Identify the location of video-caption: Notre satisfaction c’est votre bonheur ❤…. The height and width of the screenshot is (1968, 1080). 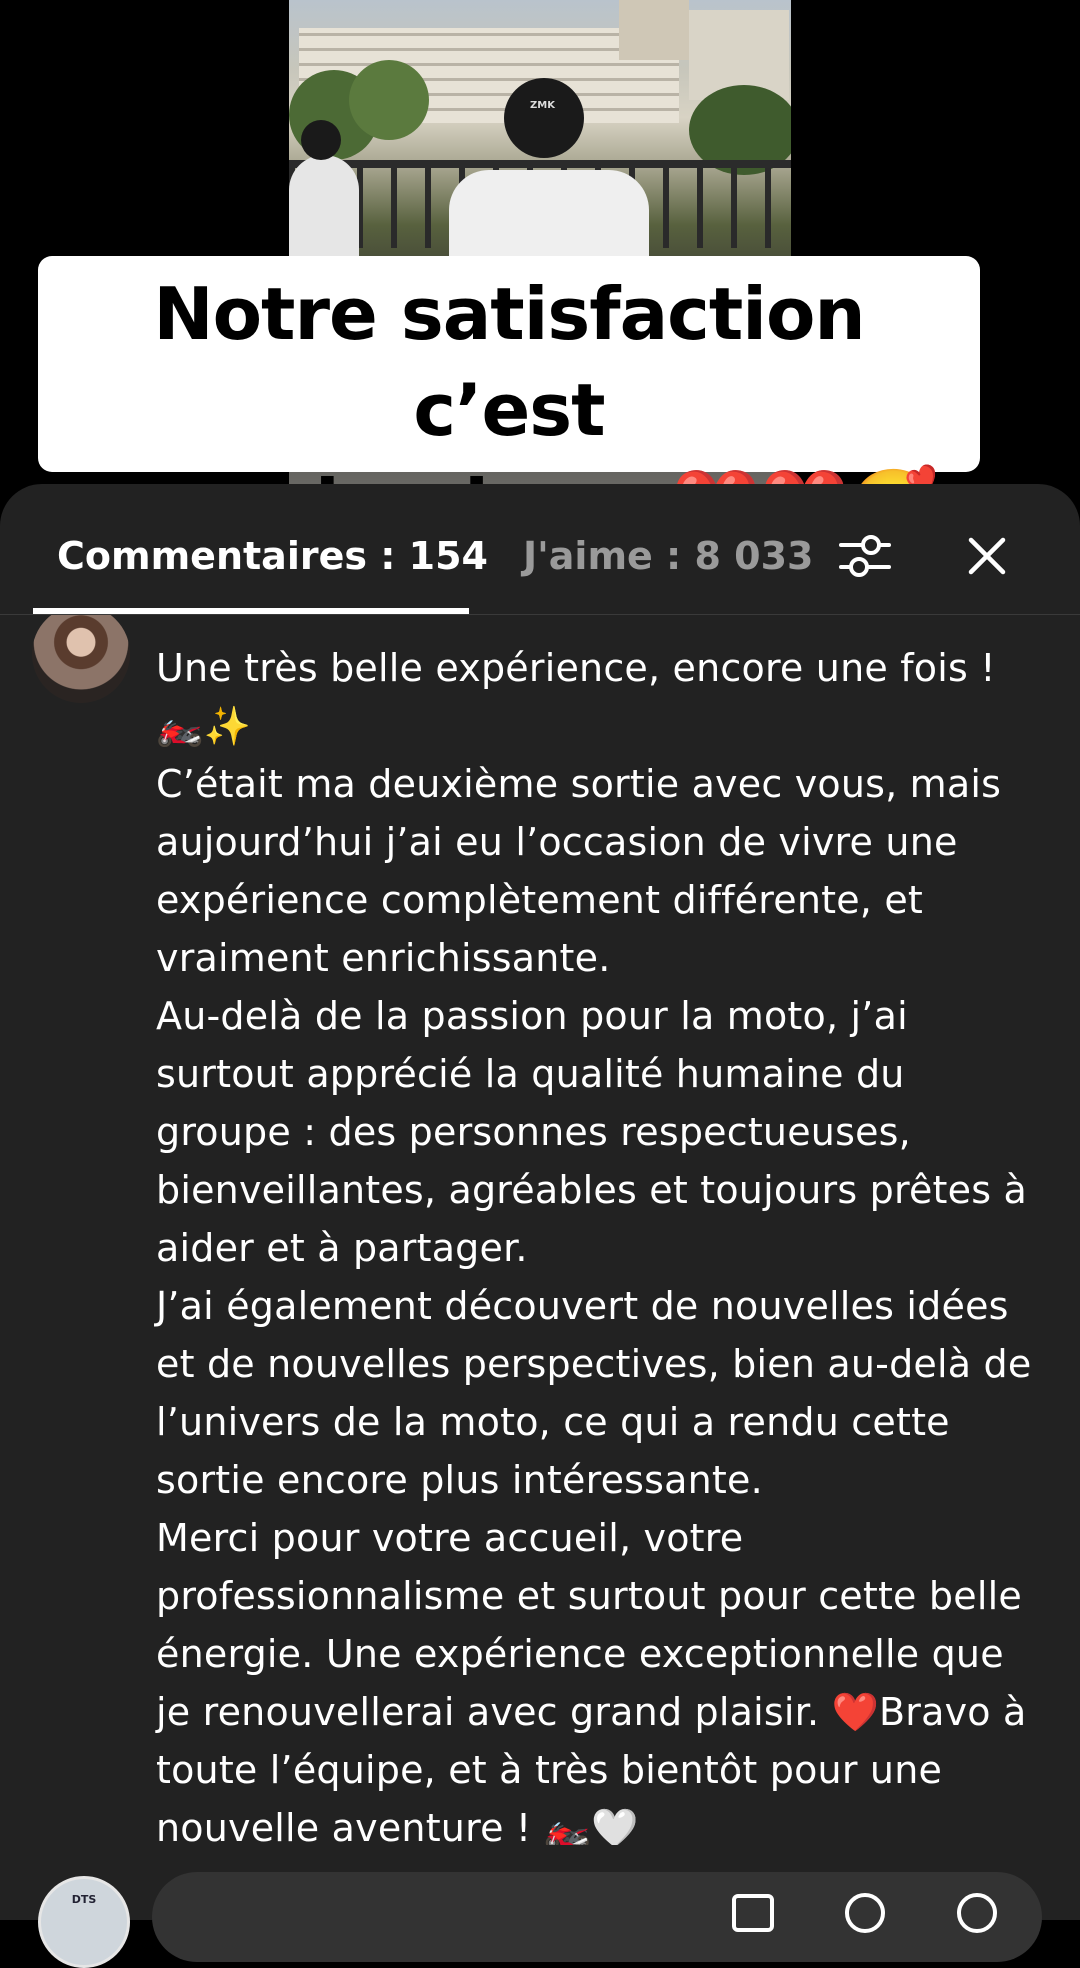
(509, 373).